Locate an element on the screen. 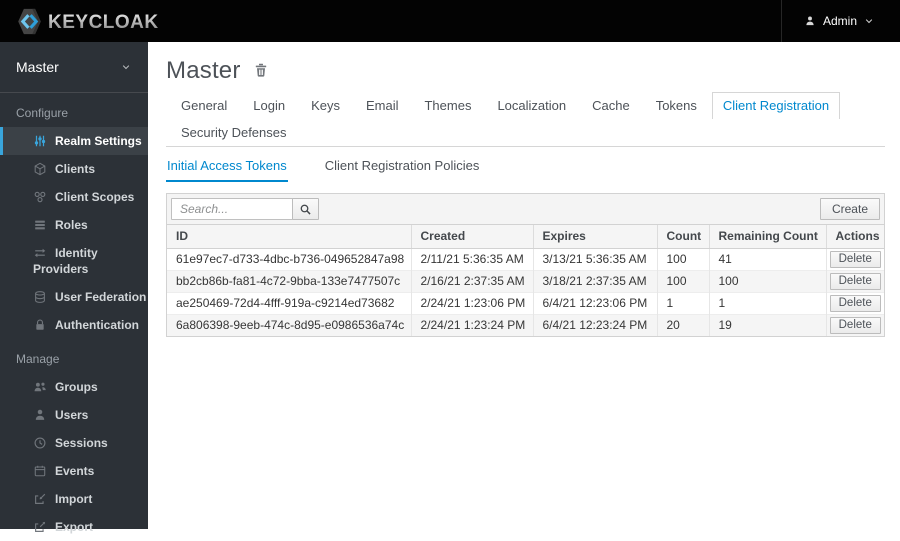  sidebar-item-export: Export is located at coordinates (74, 527).